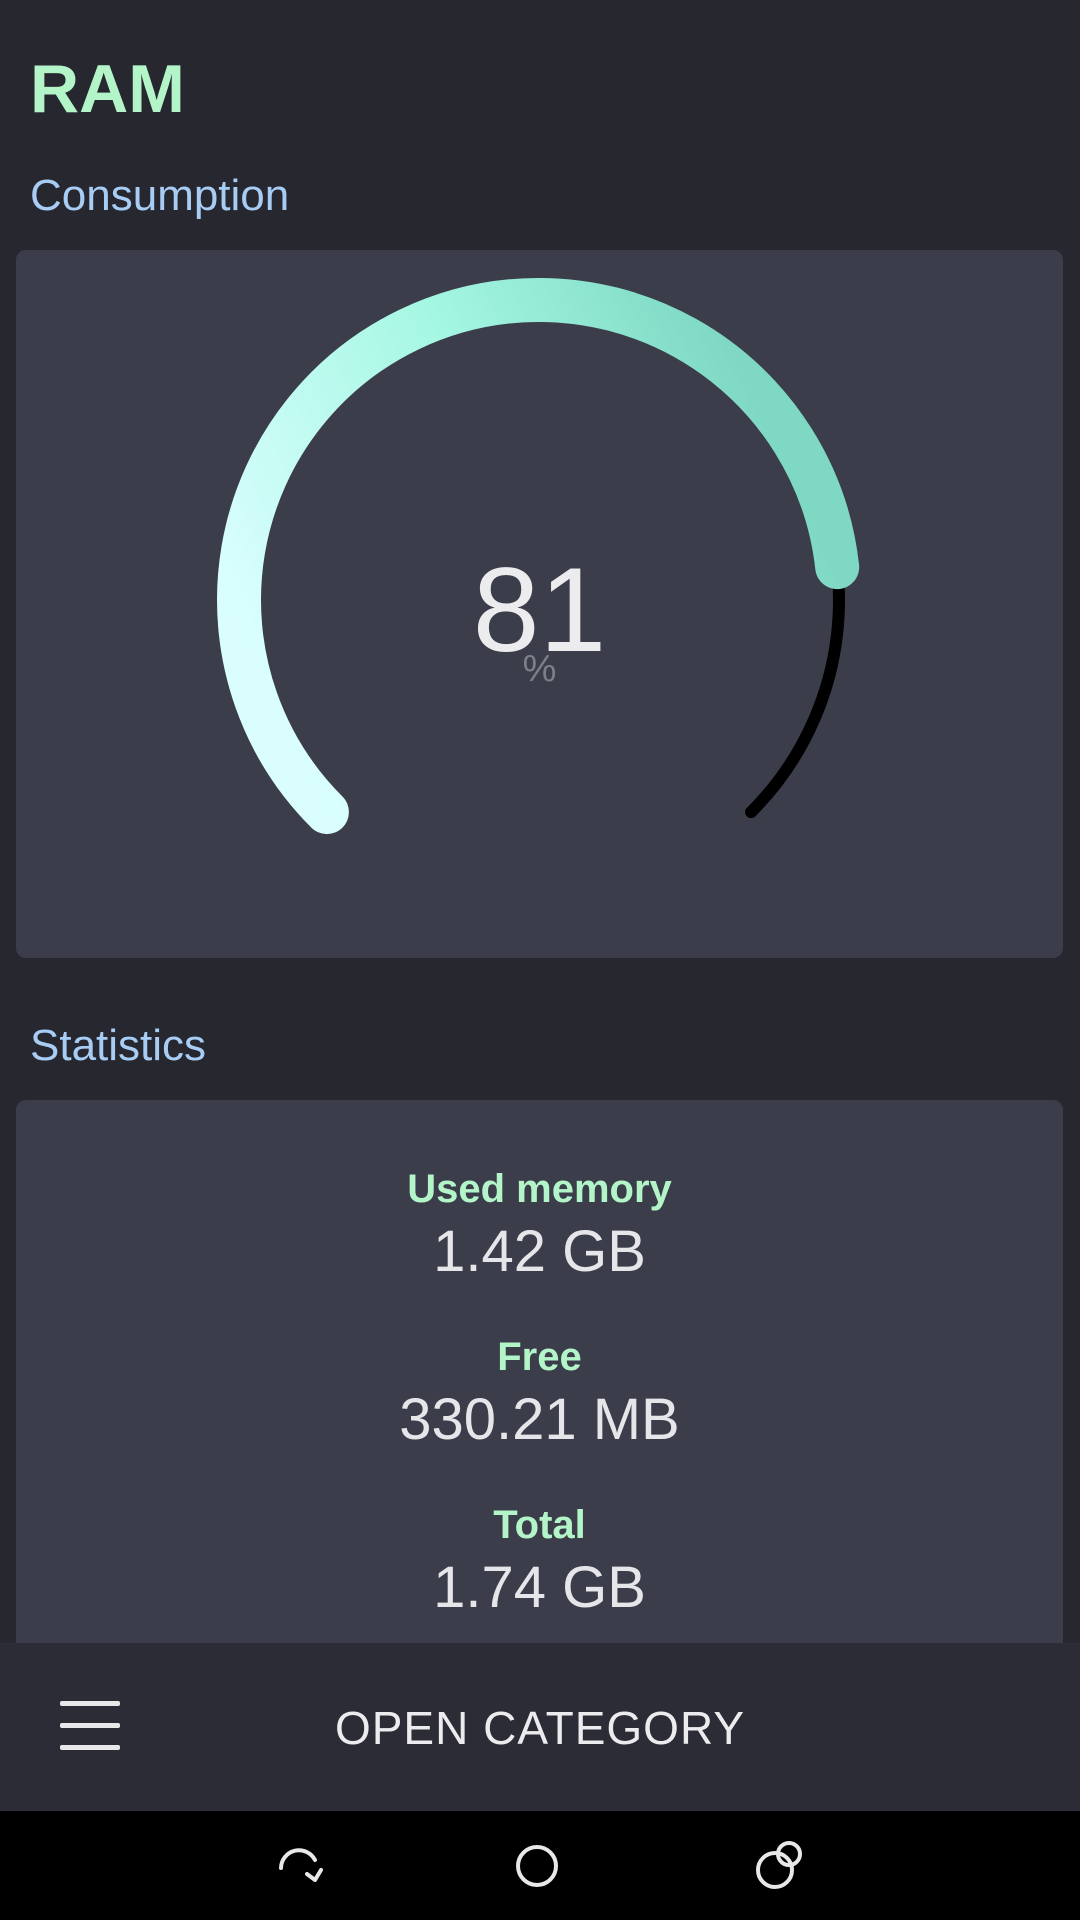 The image size is (1080, 1920). I want to click on open-category-button: OPEN CATEGORY, so click(540, 1728).